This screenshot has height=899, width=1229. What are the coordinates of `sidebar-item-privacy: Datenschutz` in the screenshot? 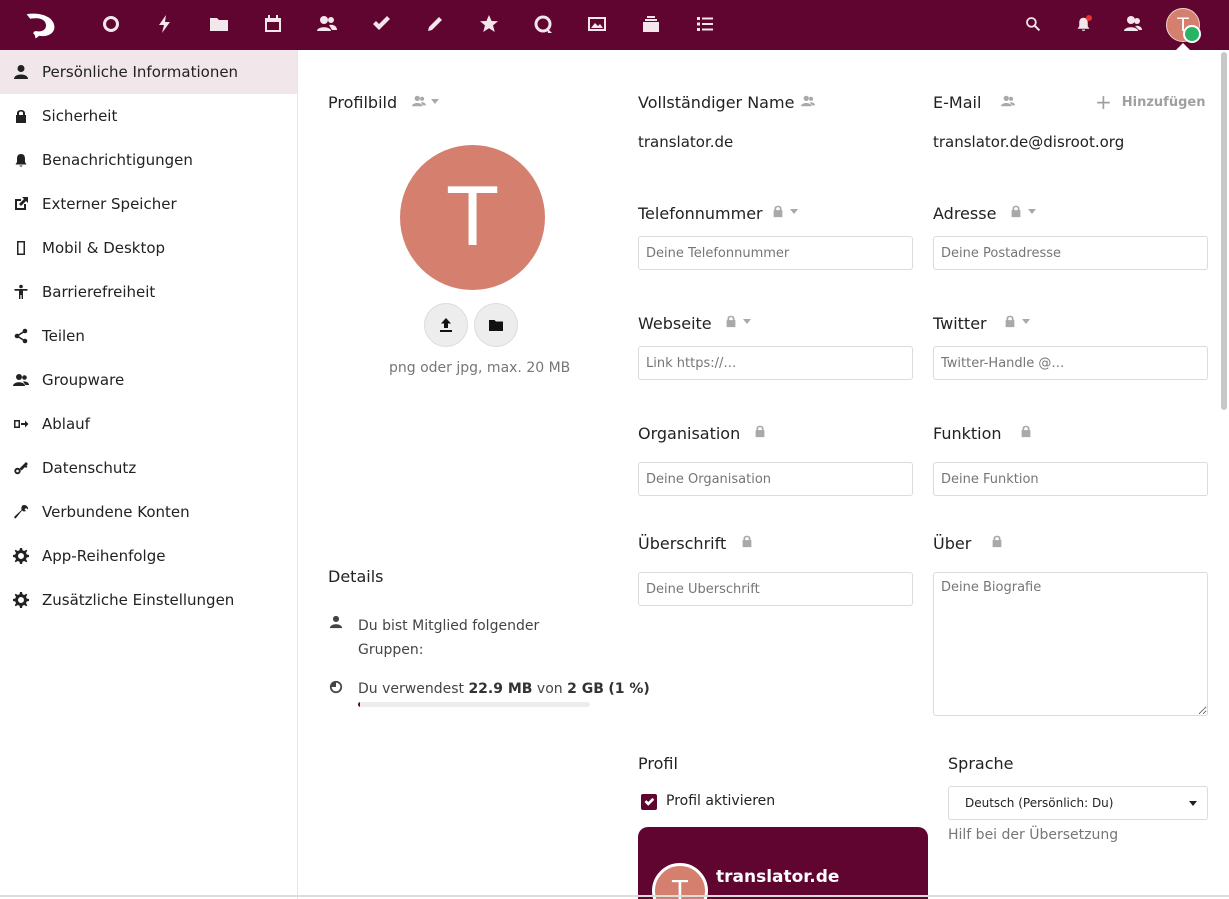 It's located at (148, 468).